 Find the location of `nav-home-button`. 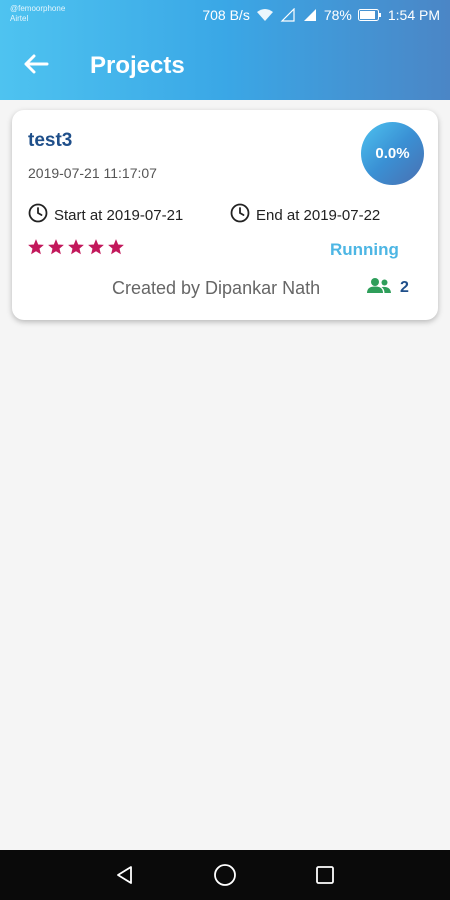

nav-home-button is located at coordinates (225, 875).